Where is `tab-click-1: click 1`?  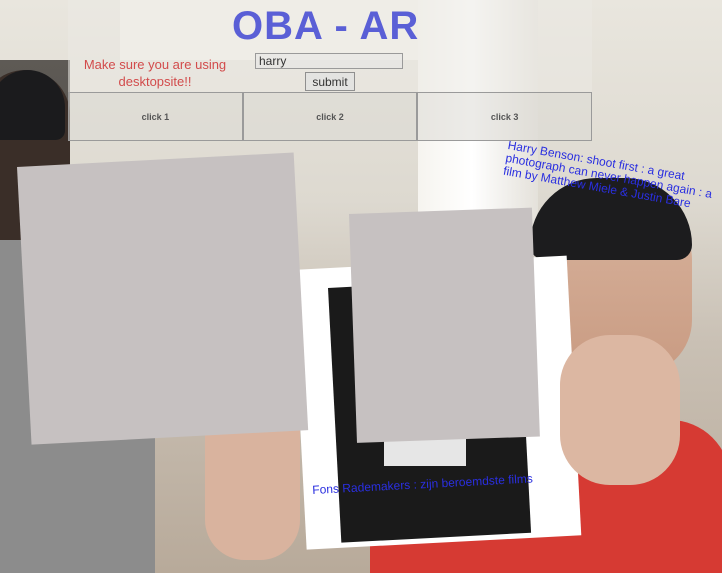
tab-click-1: click 1 is located at coordinates (155, 116).